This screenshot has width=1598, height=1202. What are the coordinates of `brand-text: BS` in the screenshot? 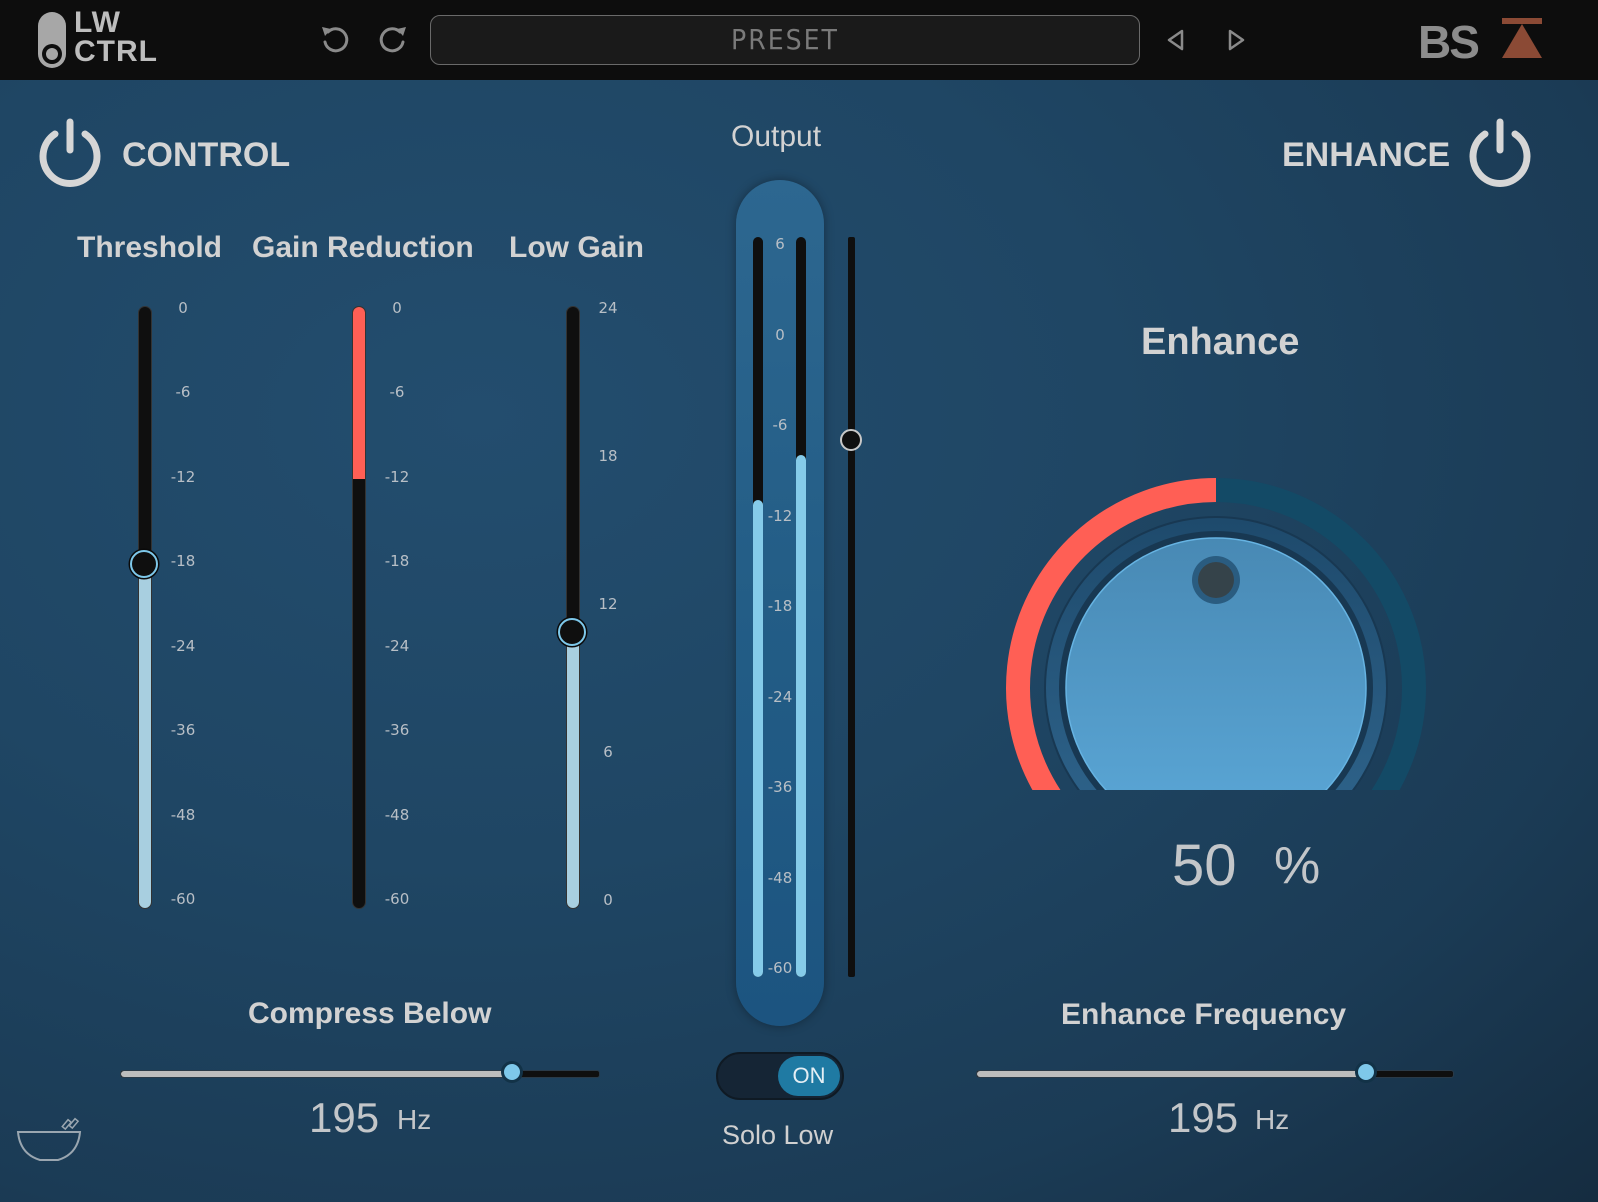 It's located at (1448, 40).